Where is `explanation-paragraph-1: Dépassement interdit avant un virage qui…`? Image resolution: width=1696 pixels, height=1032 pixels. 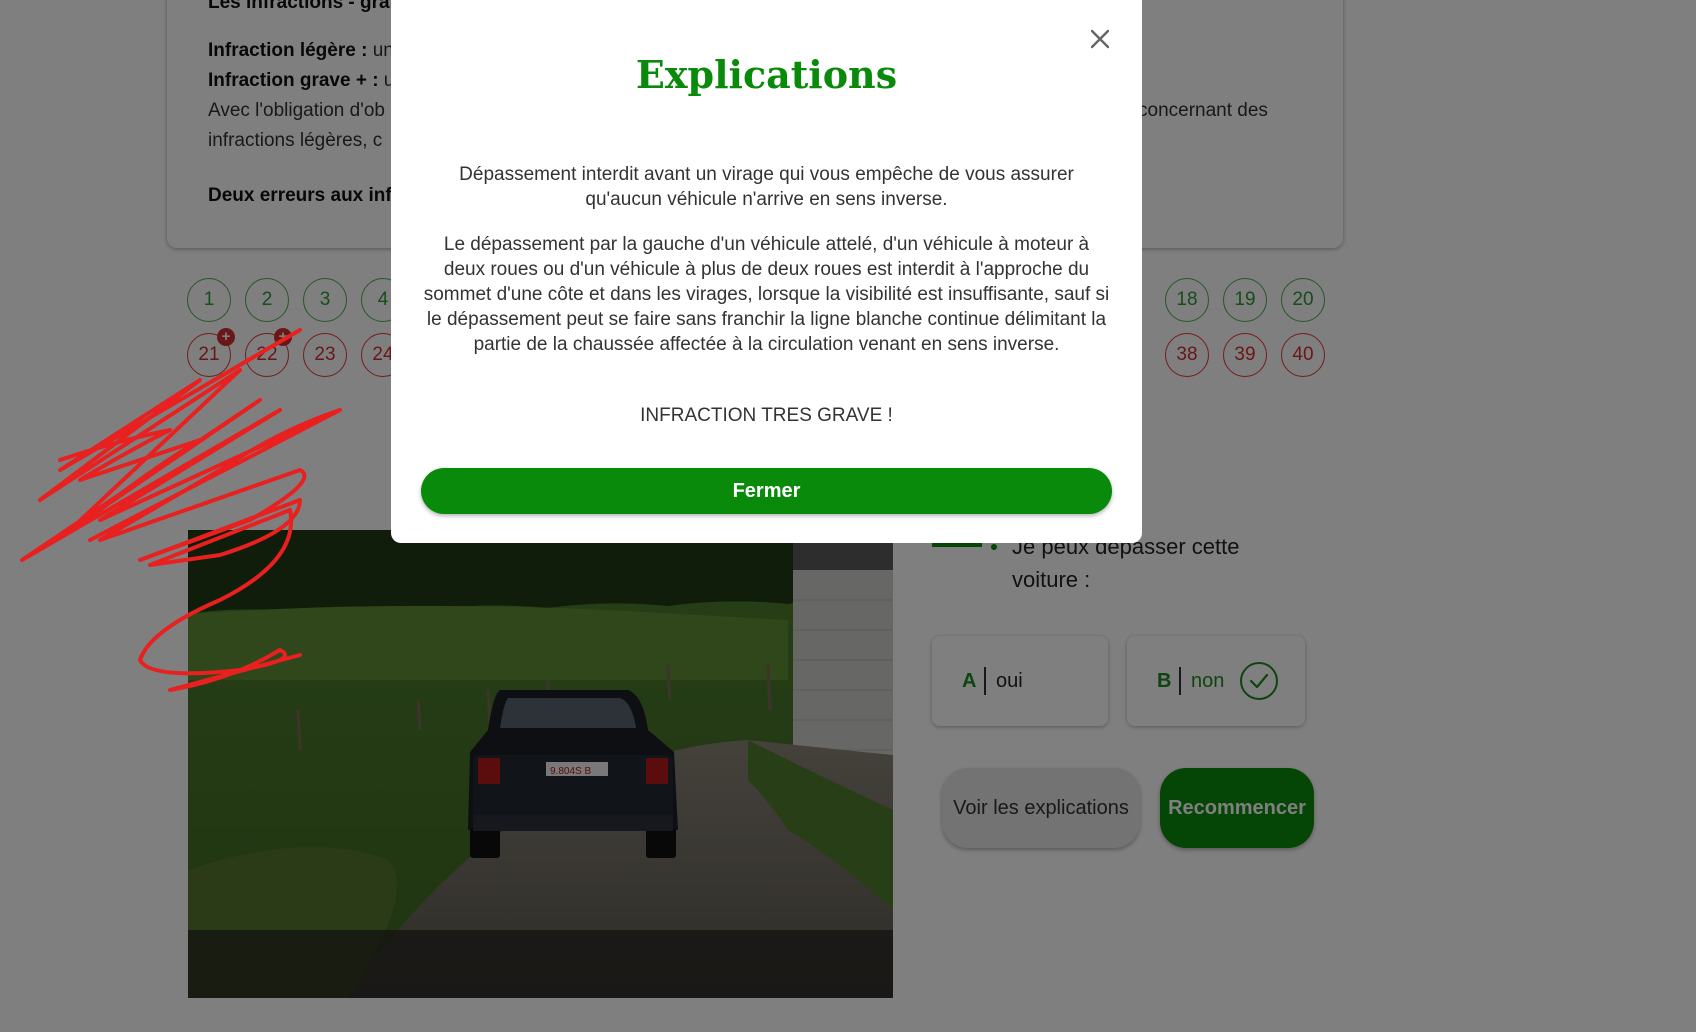
explanation-paragraph-1: Dépassement interdit avant un virage qui… is located at coordinates (766, 187).